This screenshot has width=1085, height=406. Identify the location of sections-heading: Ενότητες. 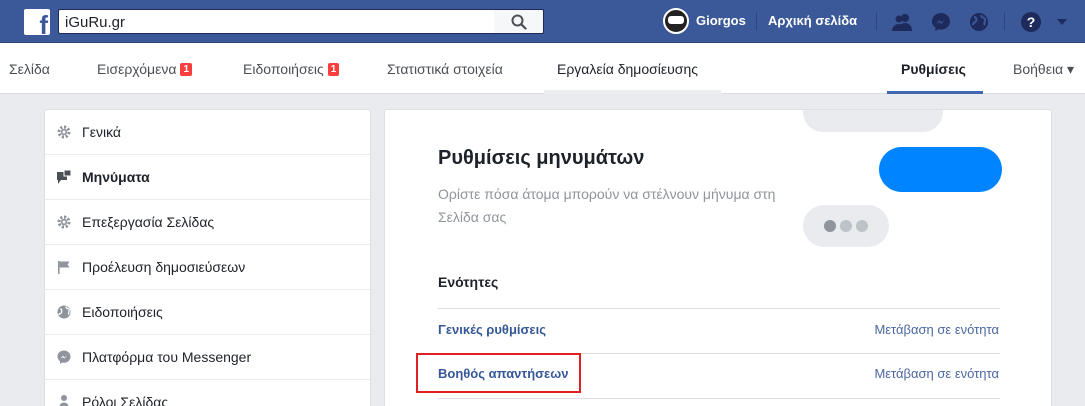
(468, 282).